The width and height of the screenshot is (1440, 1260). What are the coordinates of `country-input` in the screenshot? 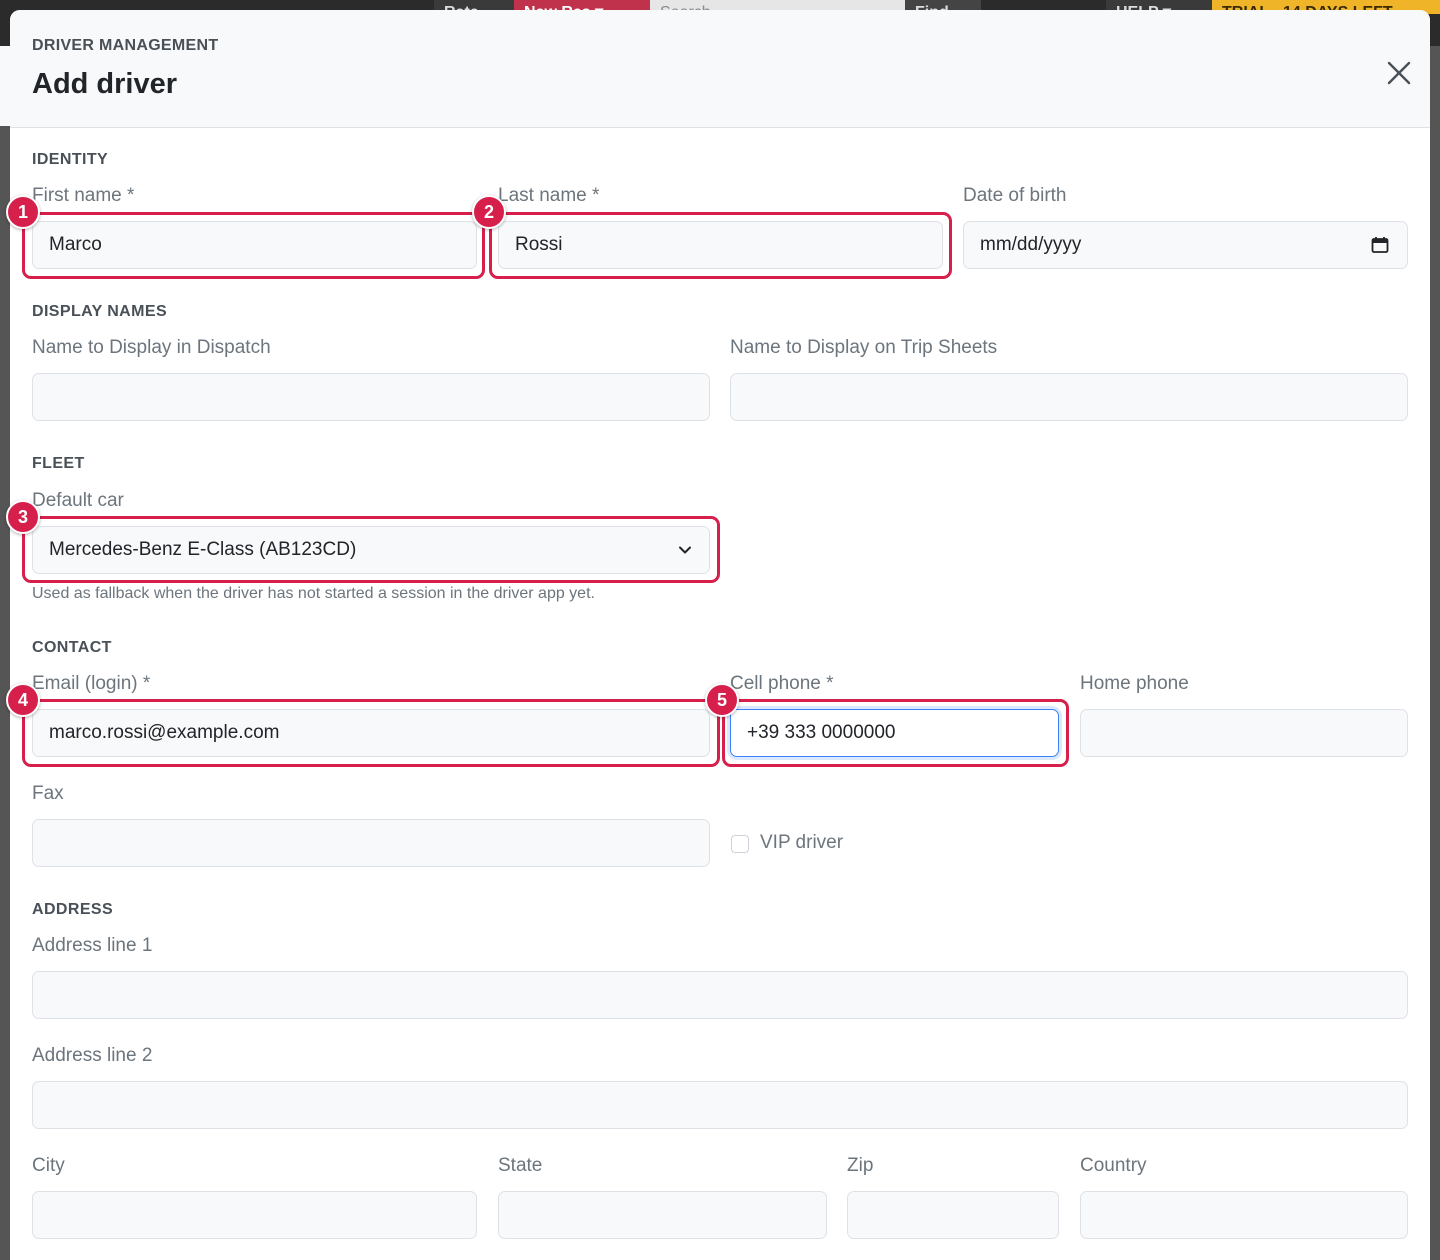 It's located at (1244, 1215).